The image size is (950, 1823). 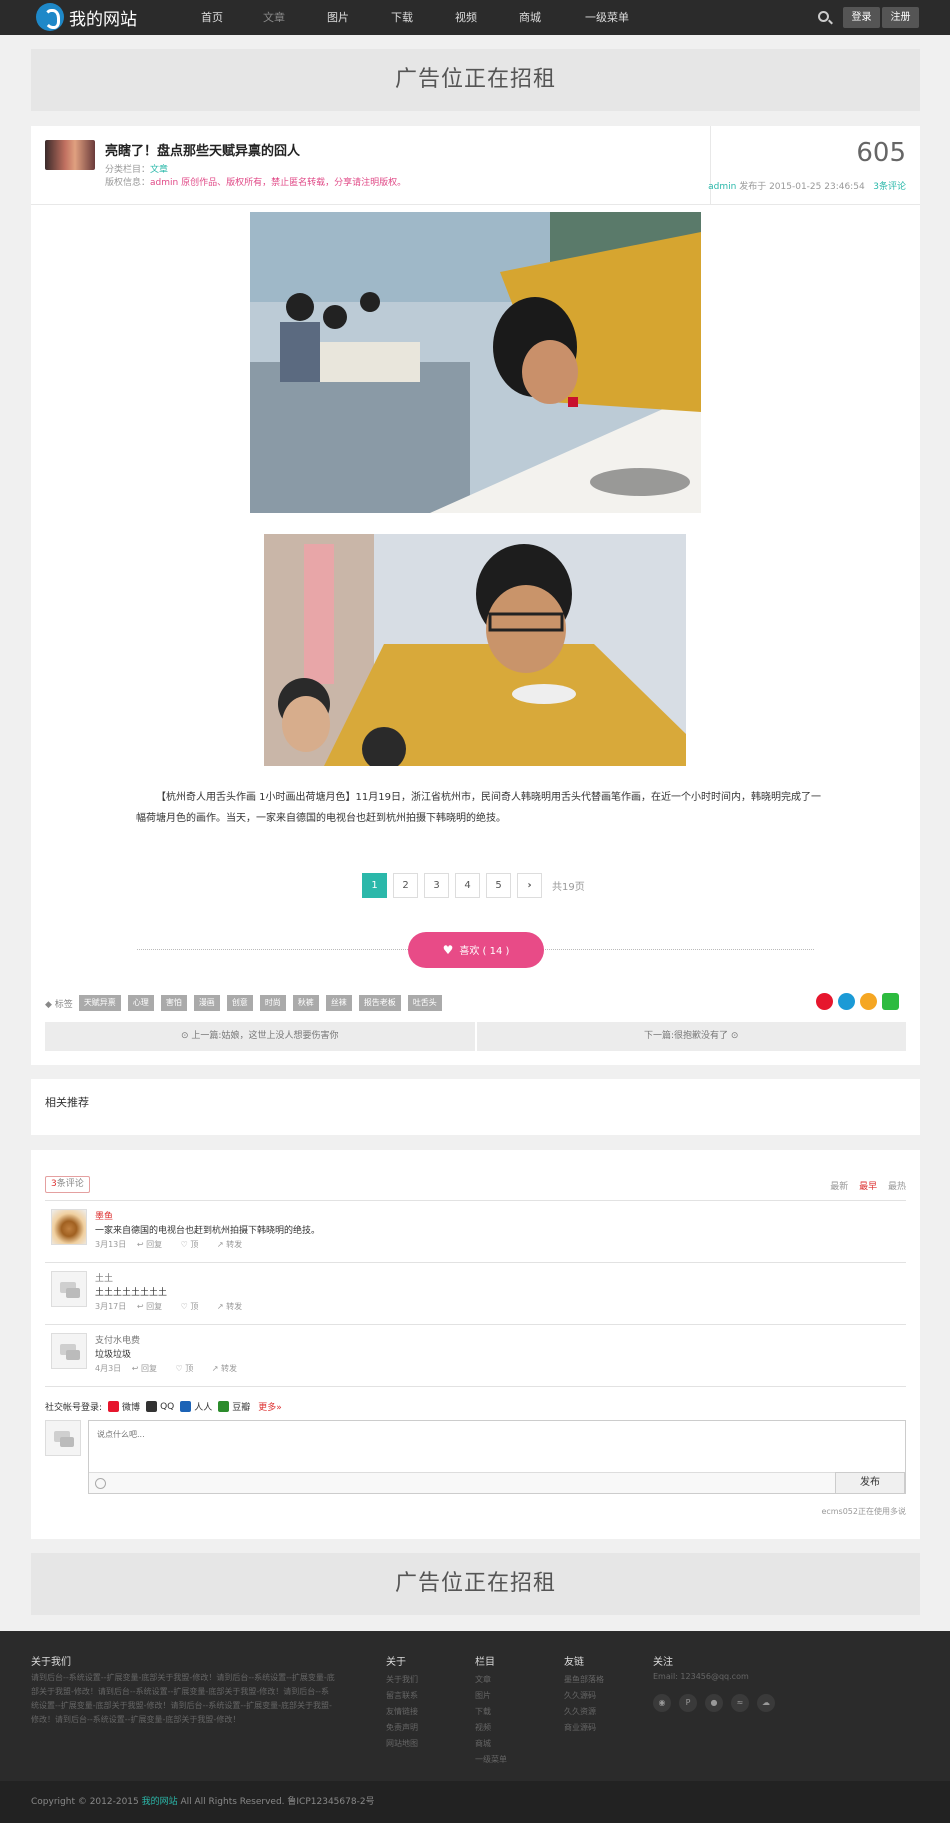 I want to click on page-2: 2, so click(x=405, y=885).